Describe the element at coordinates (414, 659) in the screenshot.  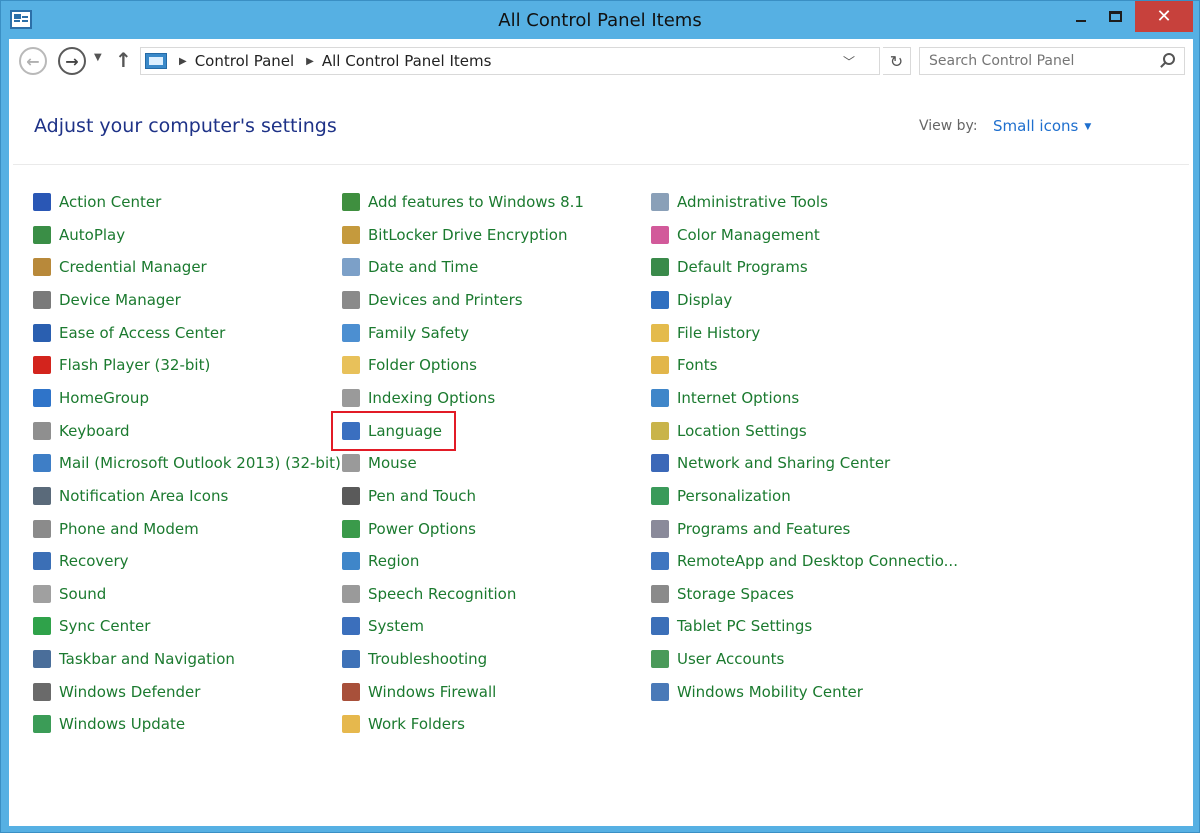
I see `control-panel-item: Troubleshooting` at that location.